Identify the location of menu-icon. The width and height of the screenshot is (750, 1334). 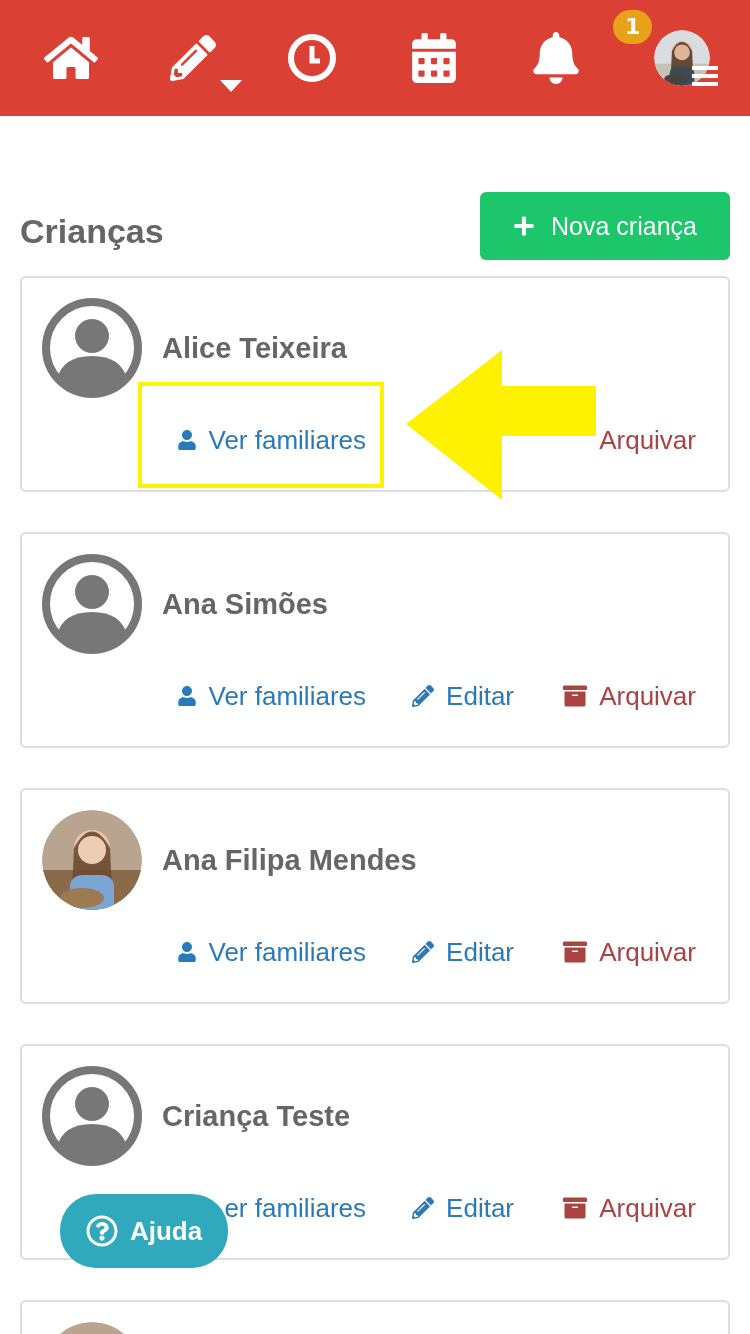
(704, 76).